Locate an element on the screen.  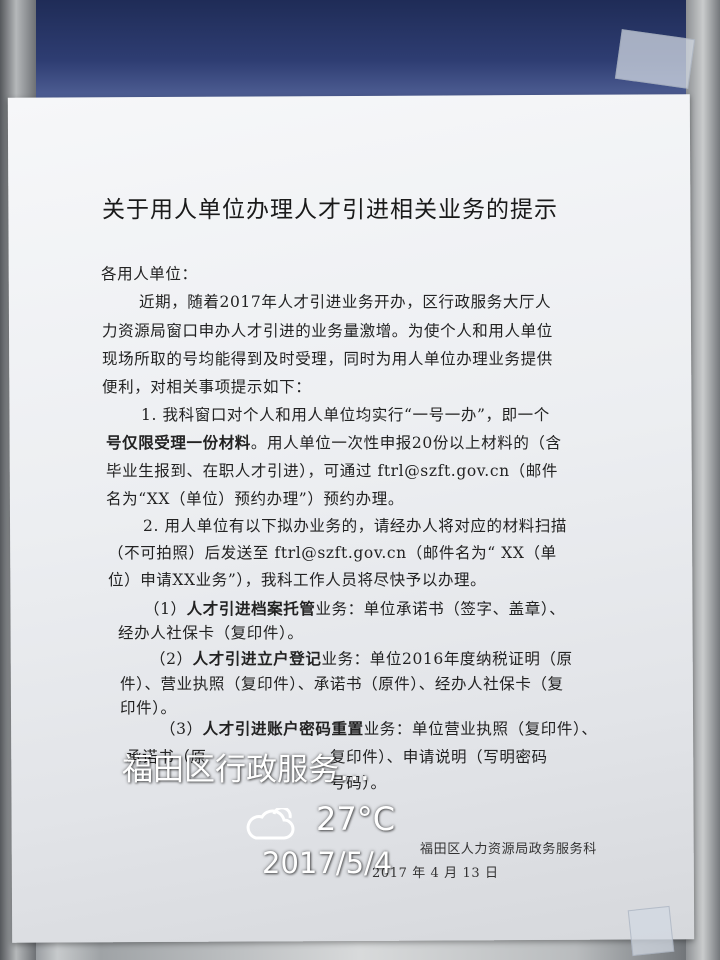
para1-line3: 现场所取的号均能得到及时受理，同时为用人单位办理业务提供 is located at coordinates (327, 359).